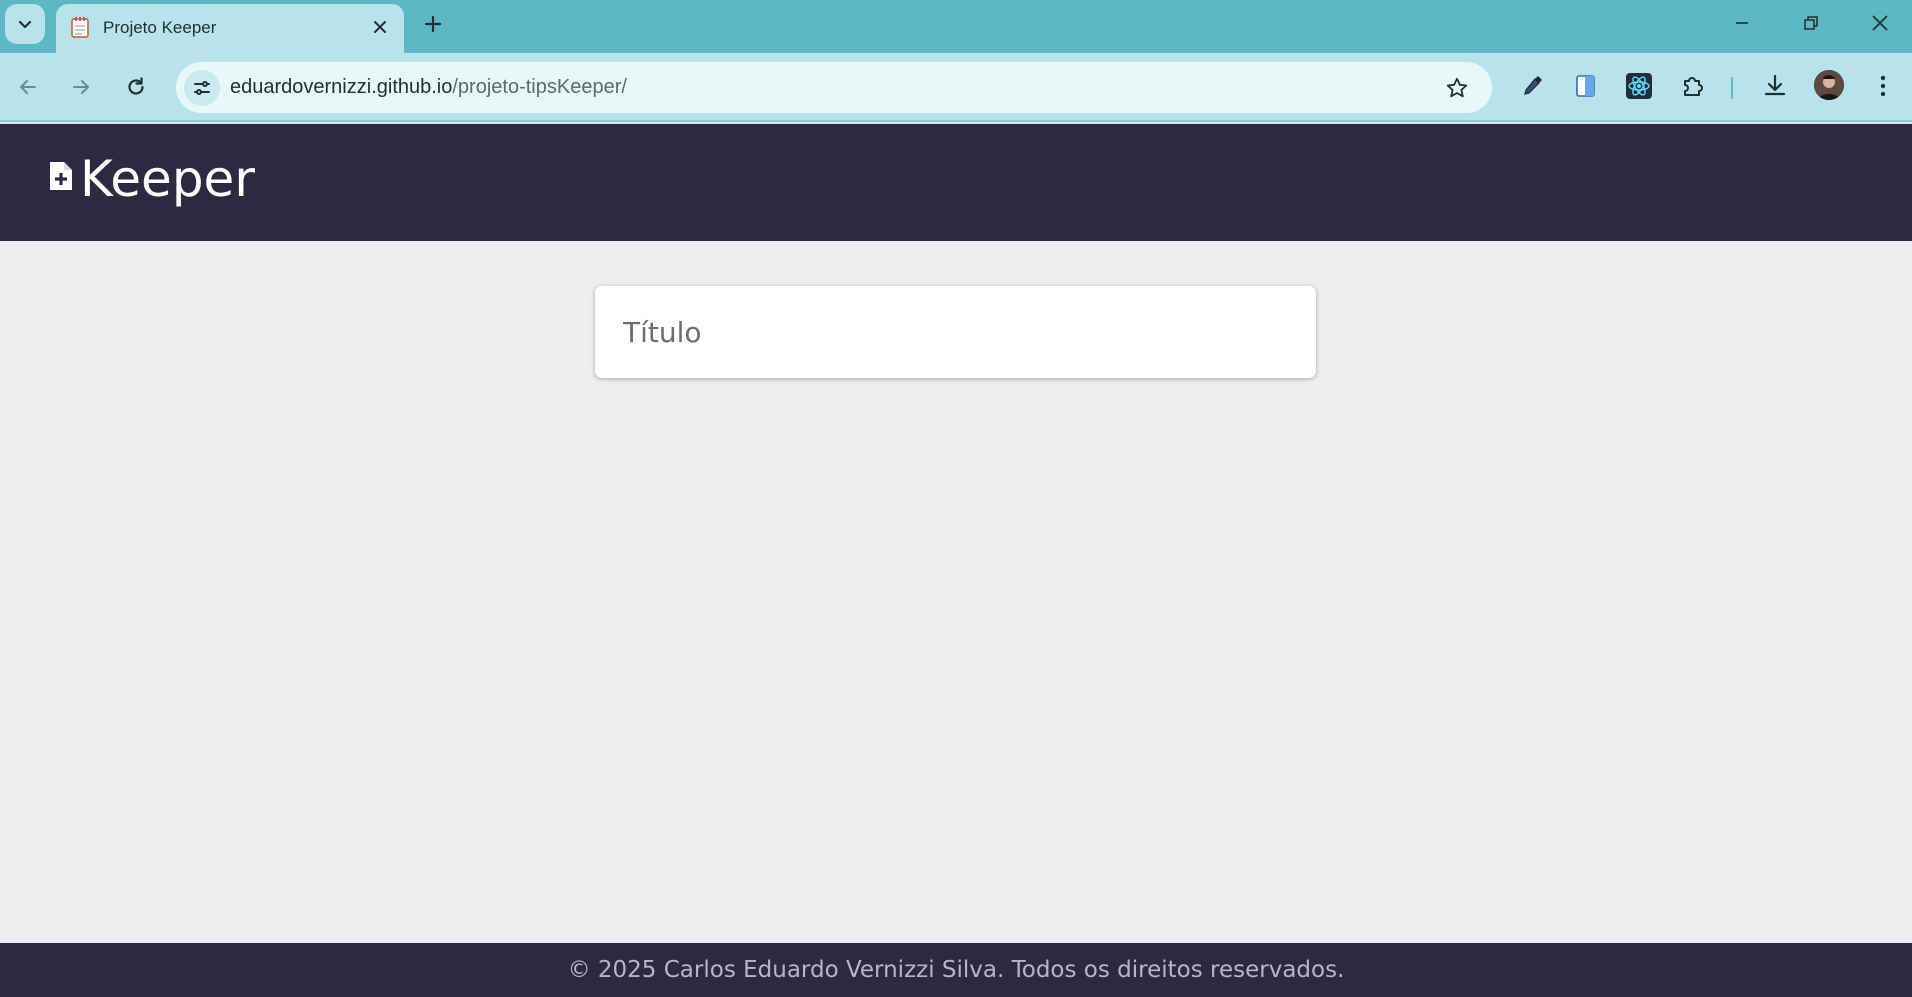 The height and width of the screenshot is (997, 1912). I want to click on reload-button, so click(136, 87).